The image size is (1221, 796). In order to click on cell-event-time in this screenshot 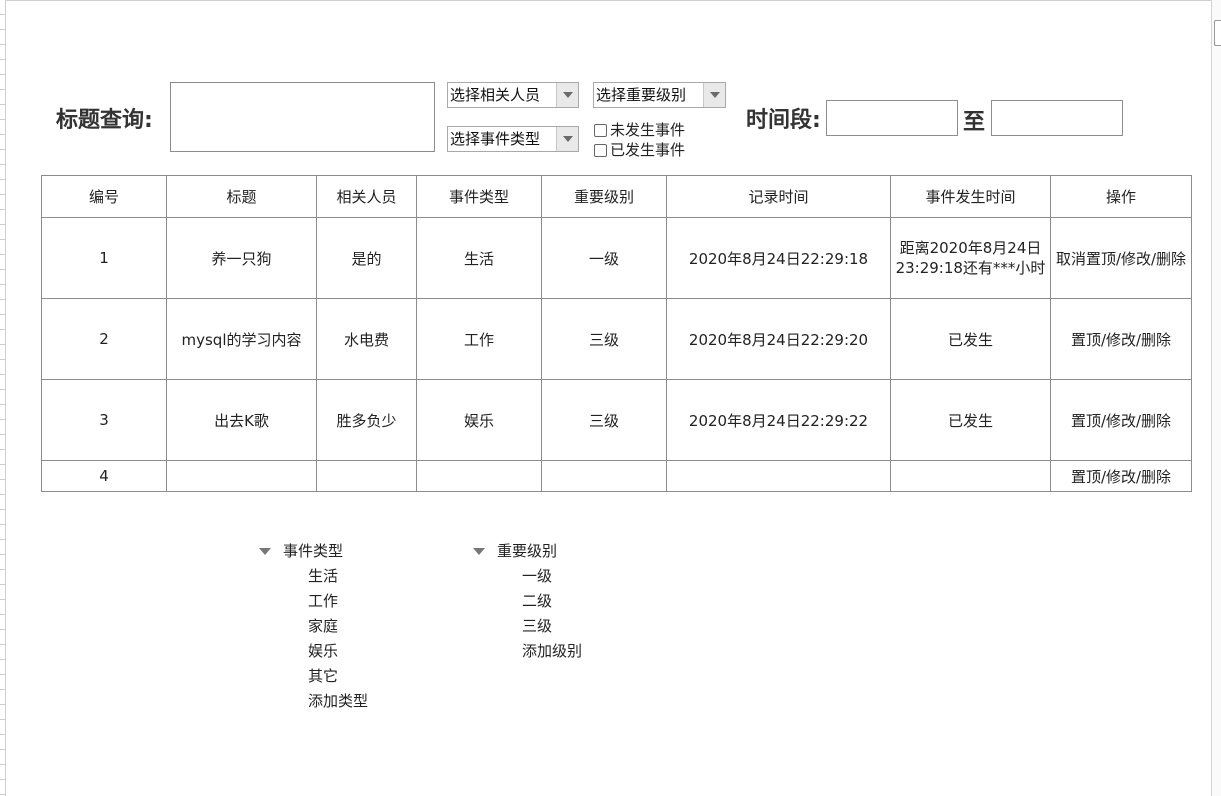, I will do `click(970, 476)`.